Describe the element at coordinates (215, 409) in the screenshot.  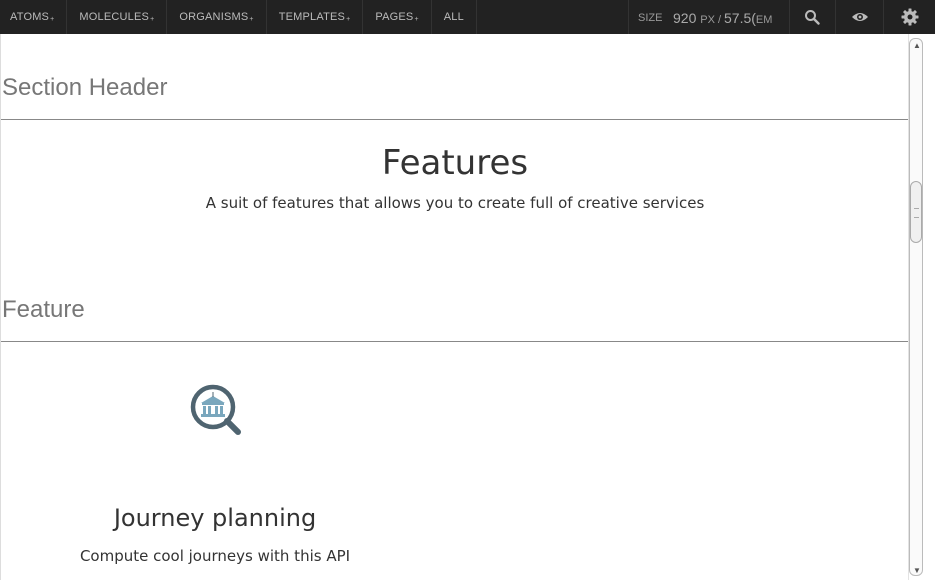
I see `magnifier-building-icon` at that location.